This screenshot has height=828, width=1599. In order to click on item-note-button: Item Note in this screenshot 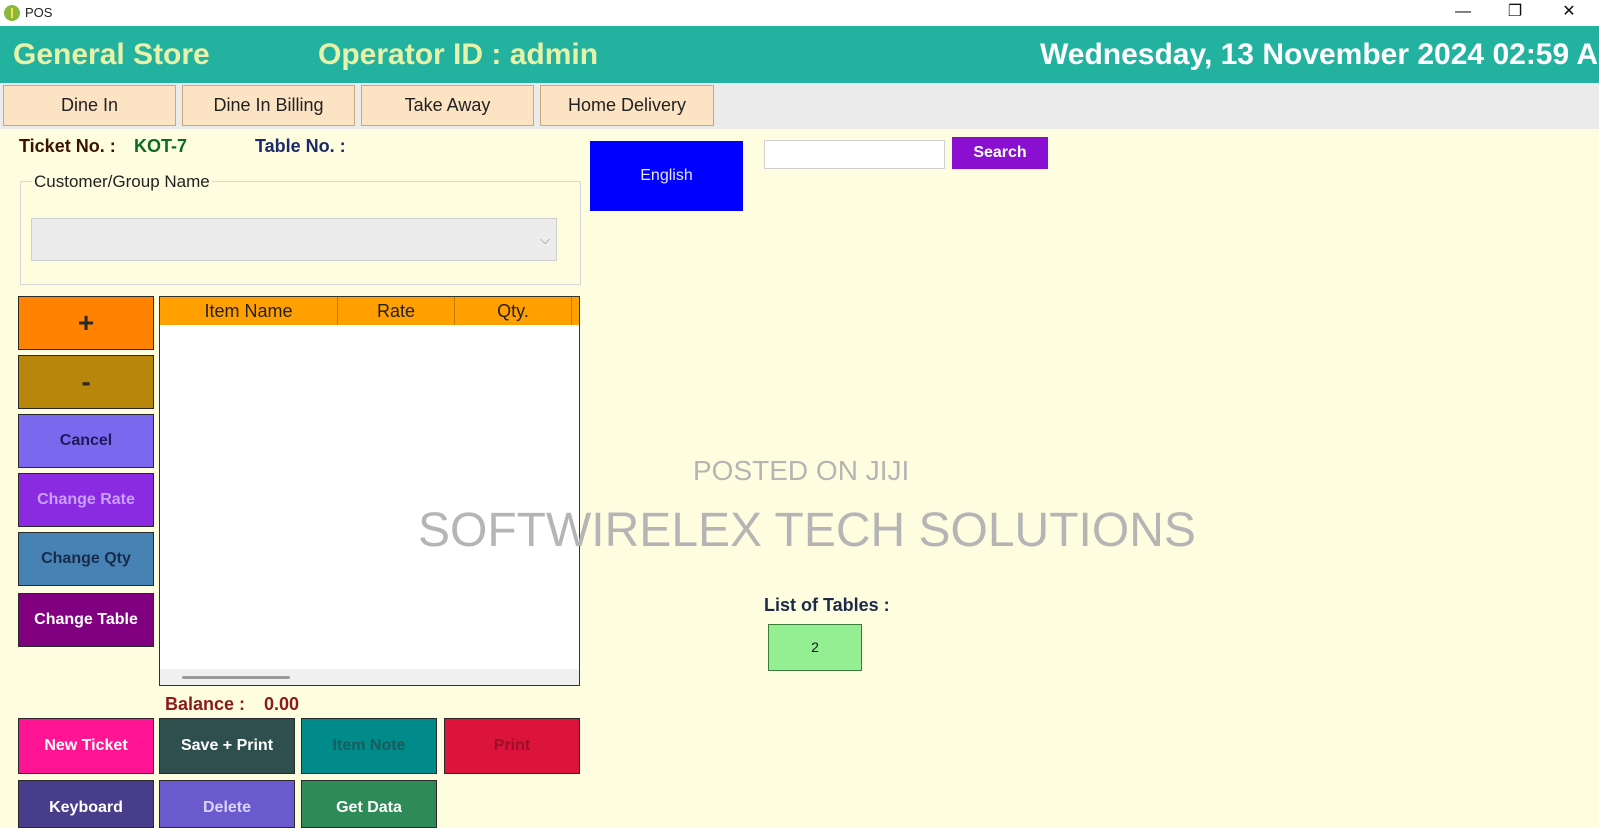, I will do `click(369, 746)`.